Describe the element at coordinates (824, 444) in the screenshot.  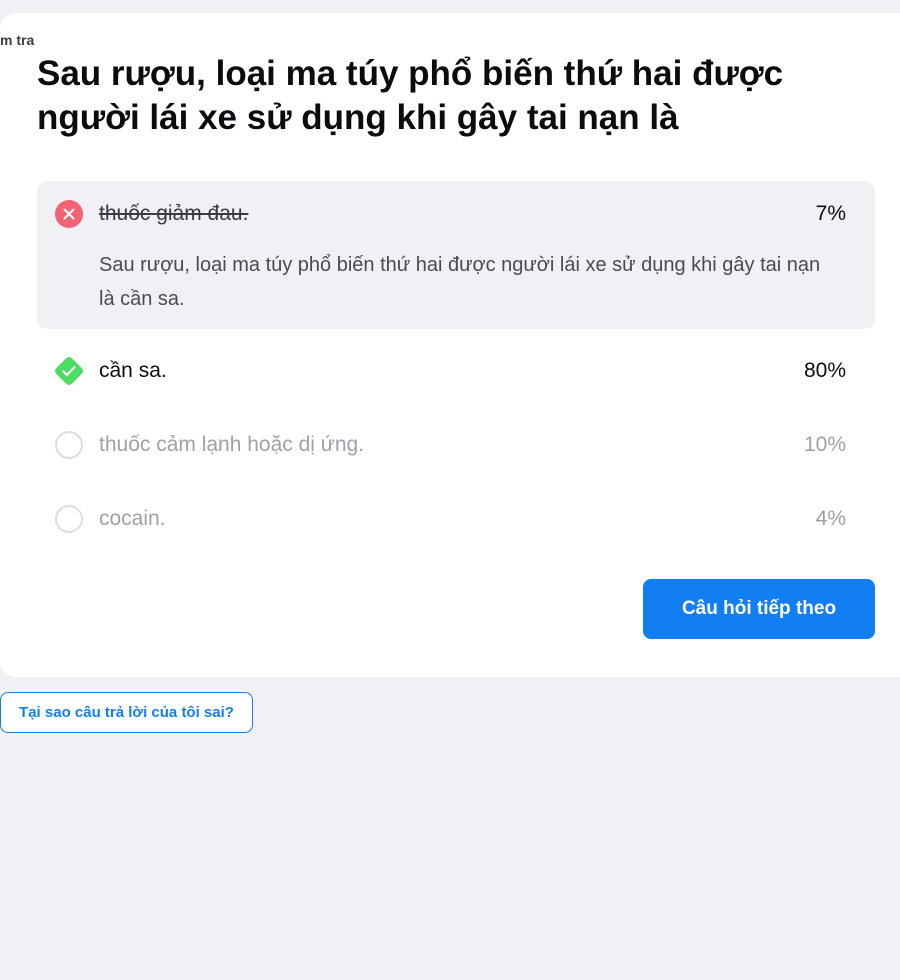
I see `option-percent: 10%` at that location.